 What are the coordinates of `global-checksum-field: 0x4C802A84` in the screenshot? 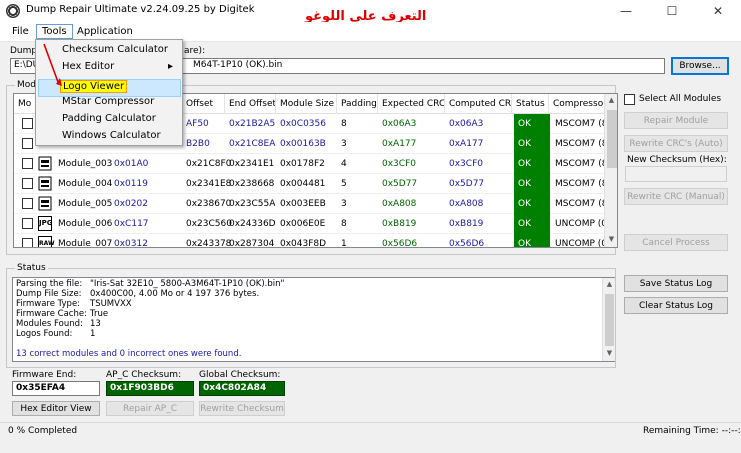 It's located at (242, 388).